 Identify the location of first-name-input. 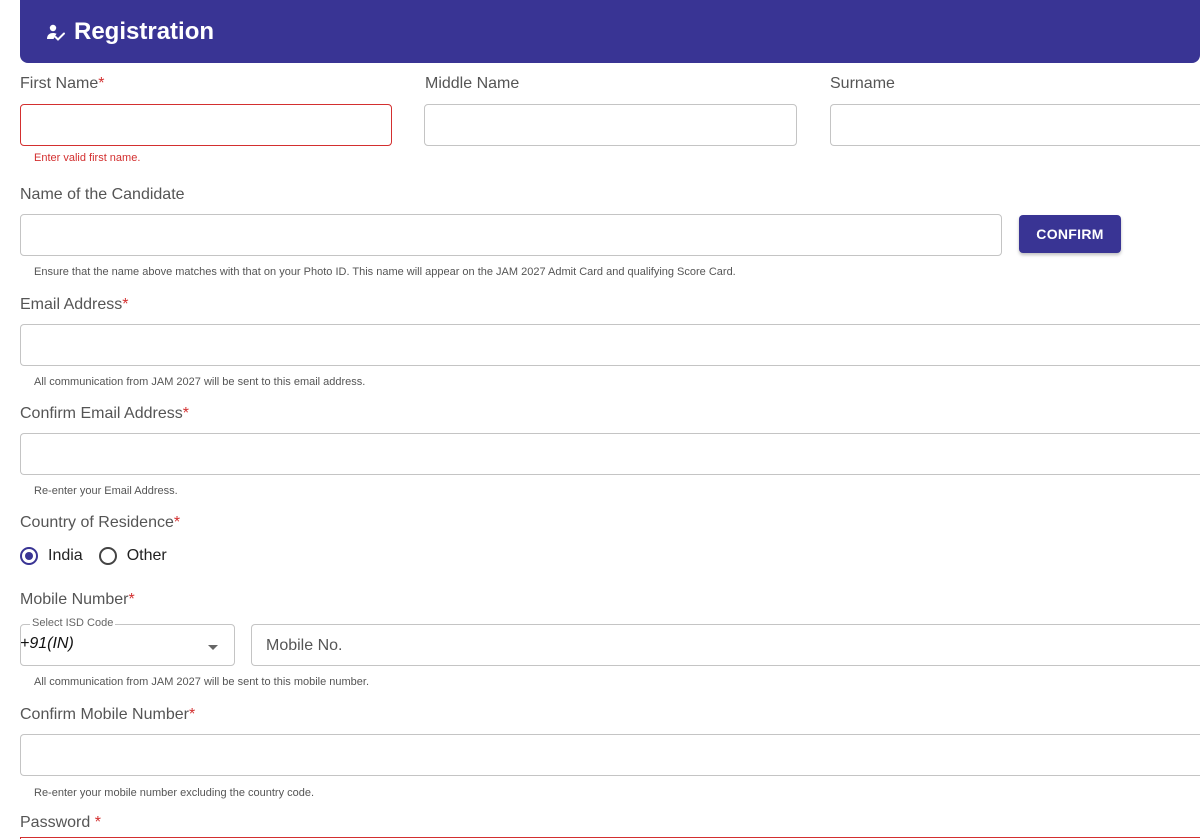
(206, 125).